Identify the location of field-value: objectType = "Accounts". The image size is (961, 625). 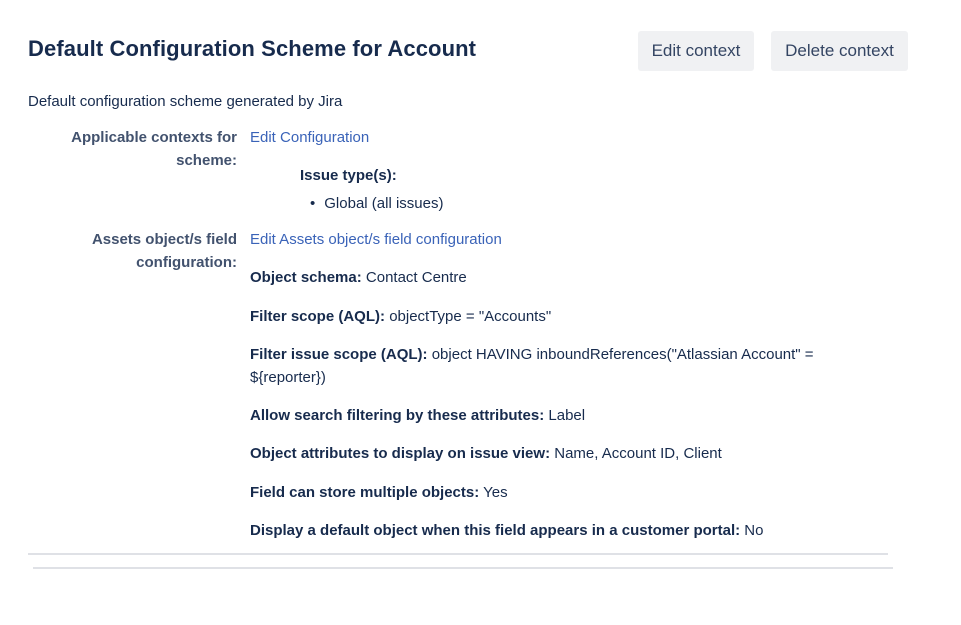
(470, 316).